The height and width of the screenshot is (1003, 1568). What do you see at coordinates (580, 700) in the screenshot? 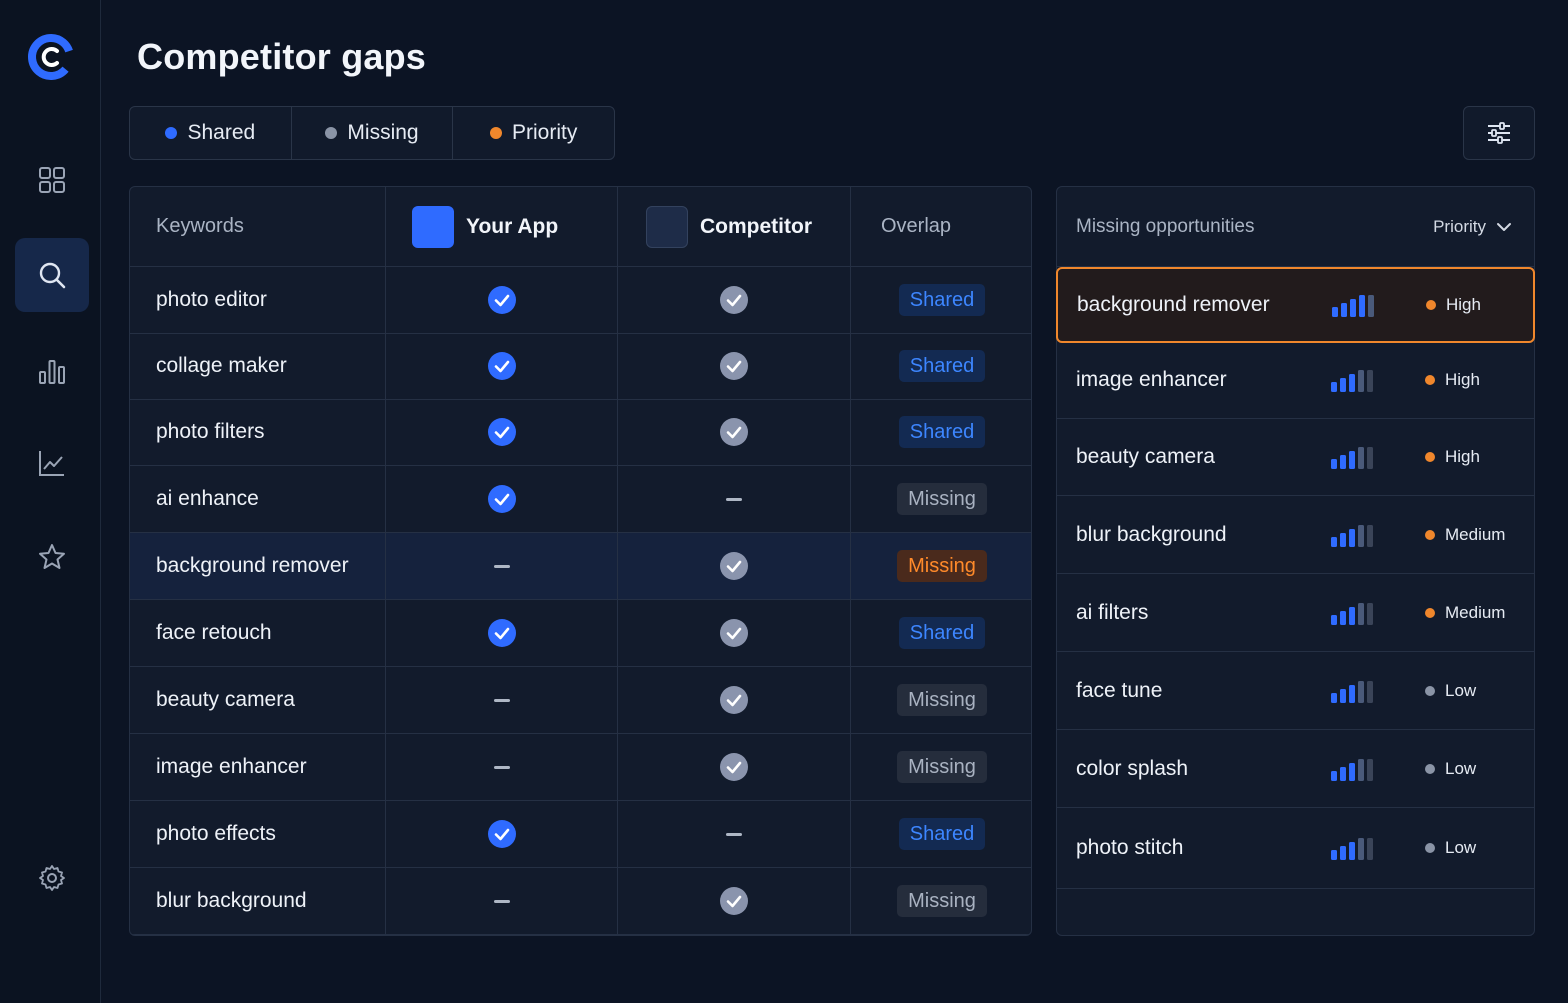
I see `table-row: beauty camera Missing` at bounding box center [580, 700].